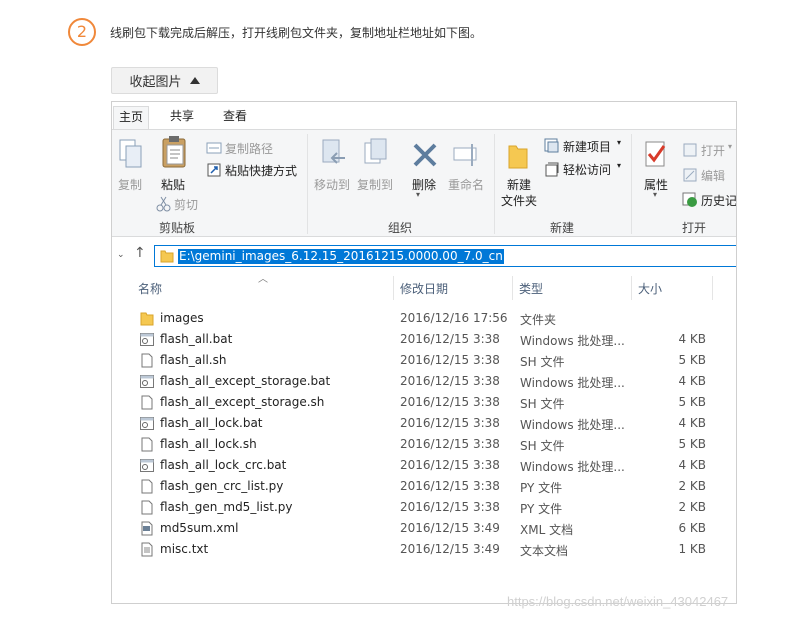  I want to click on paste-shortcut-icon, so click(214, 170).